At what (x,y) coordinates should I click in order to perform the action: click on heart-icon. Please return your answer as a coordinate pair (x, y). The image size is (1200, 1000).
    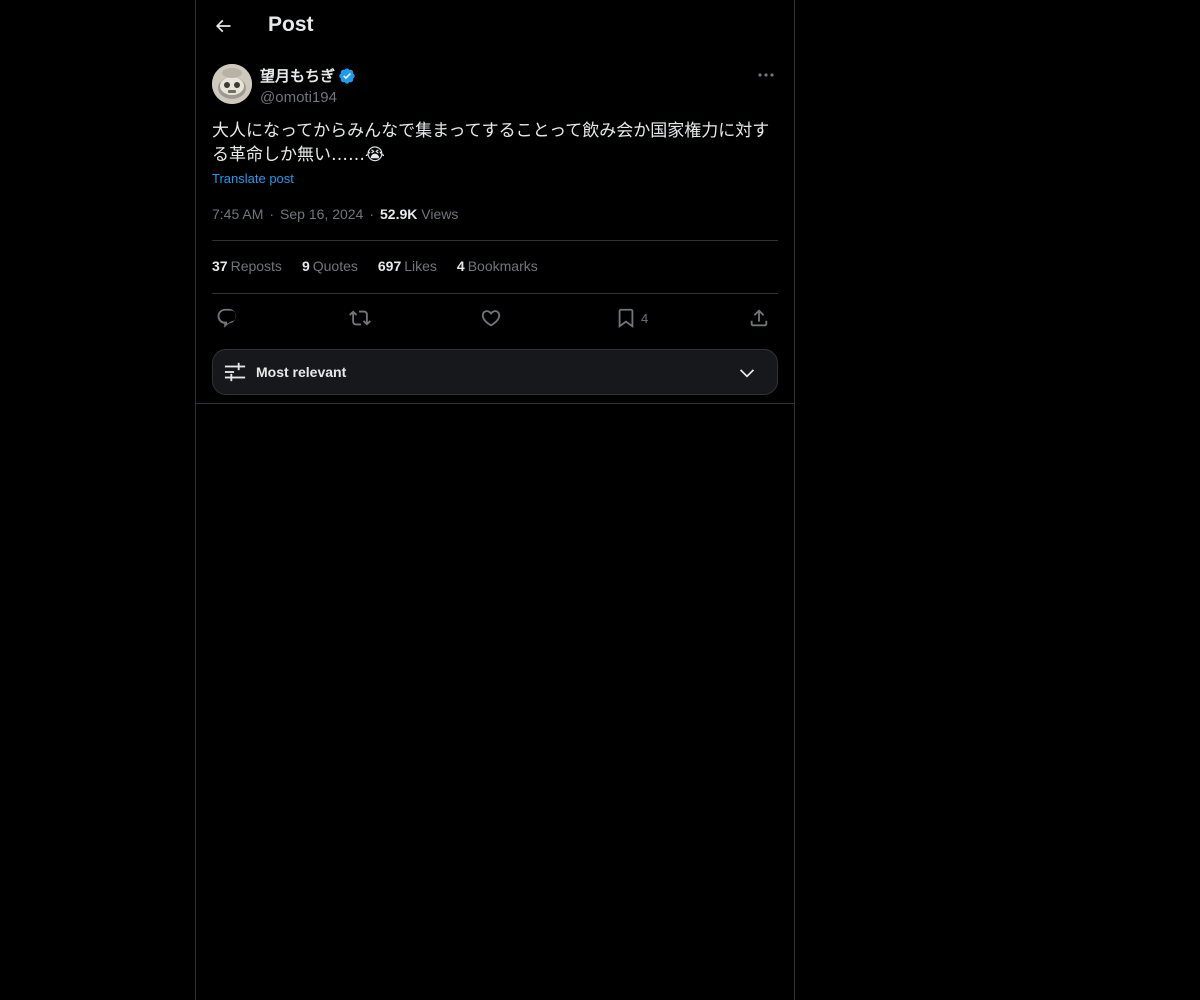
    Looking at the image, I should click on (491, 318).